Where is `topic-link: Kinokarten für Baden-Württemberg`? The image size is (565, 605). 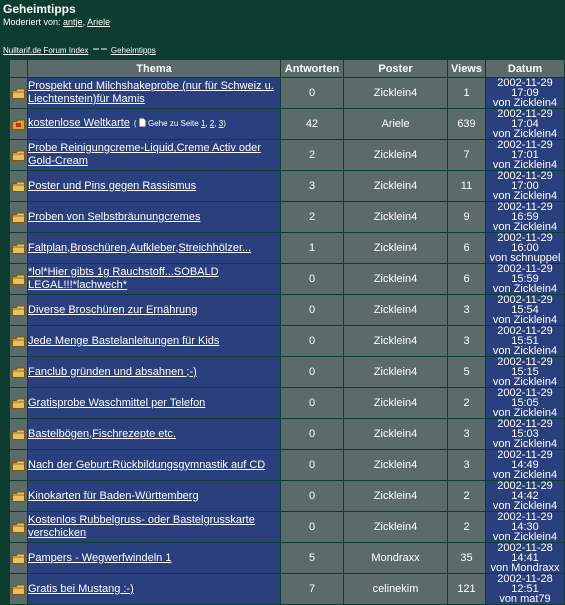 topic-link: Kinokarten für Baden-Württemberg is located at coordinates (113, 496).